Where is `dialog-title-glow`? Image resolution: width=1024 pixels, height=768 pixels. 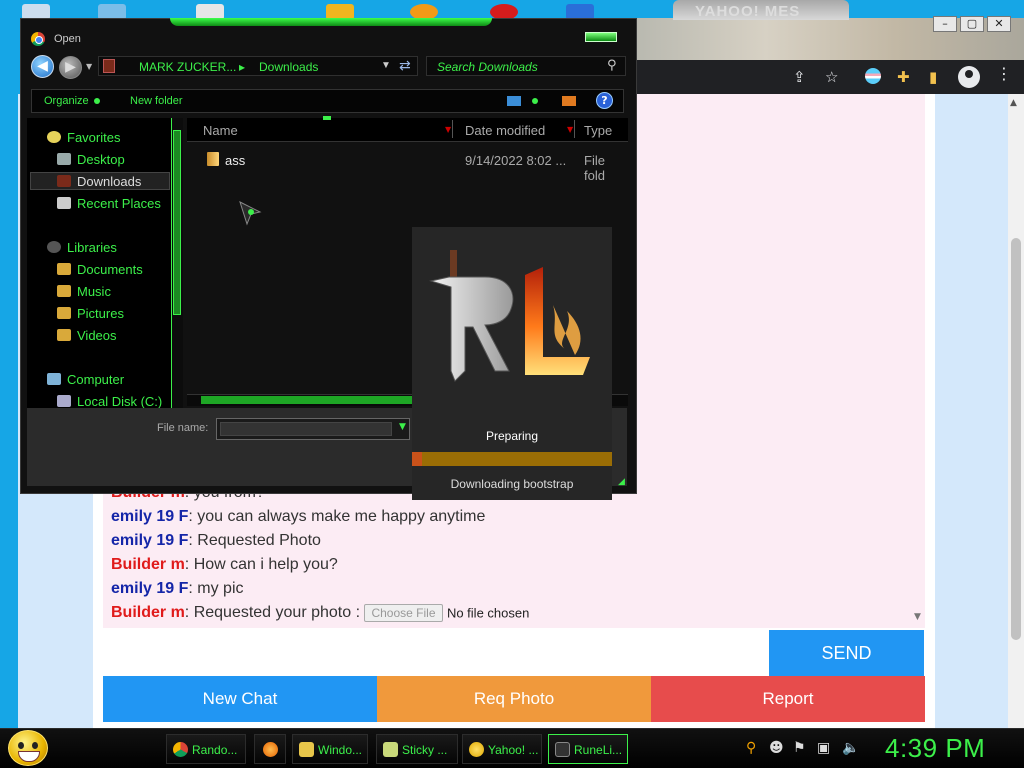 dialog-title-glow is located at coordinates (331, 22).